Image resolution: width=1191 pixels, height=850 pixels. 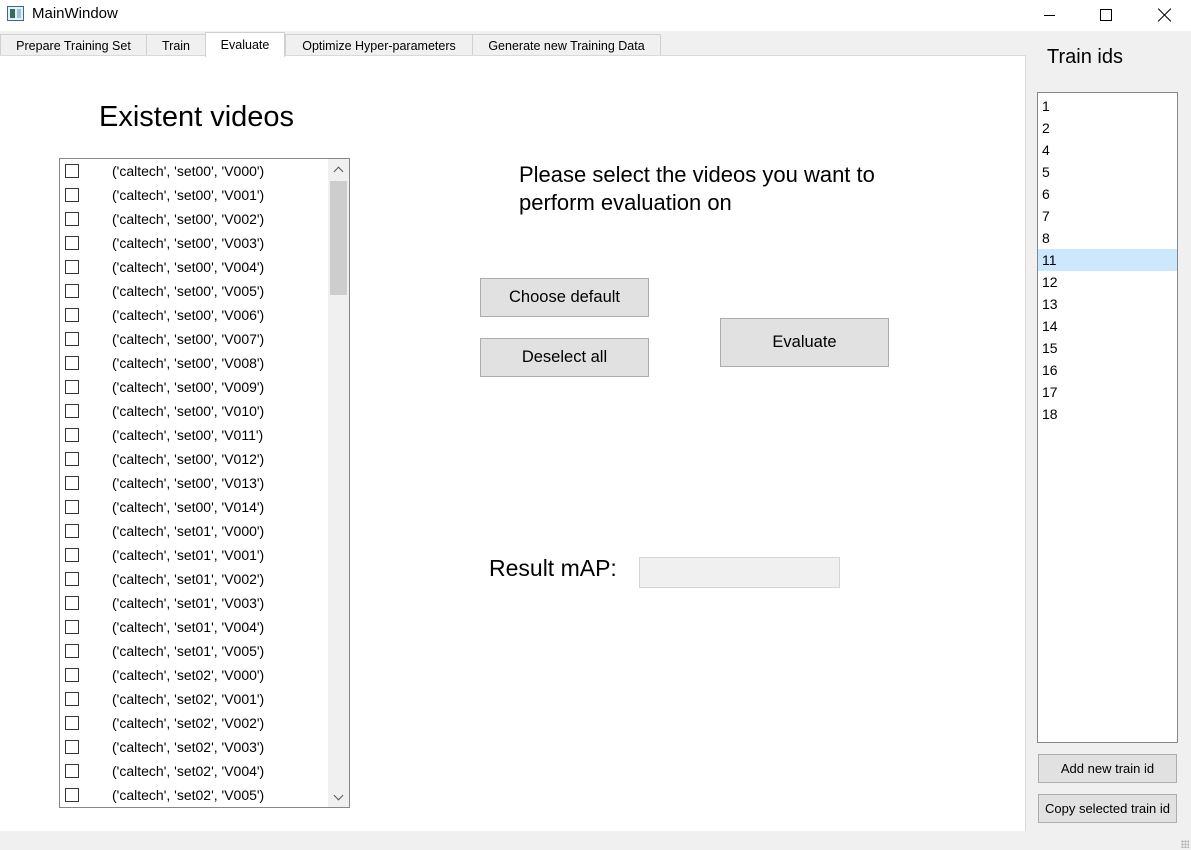 What do you see at coordinates (188, 507) in the screenshot?
I see `video-label: ('caltech', 'set00', 'V014')` at bounding box center [188, 507].